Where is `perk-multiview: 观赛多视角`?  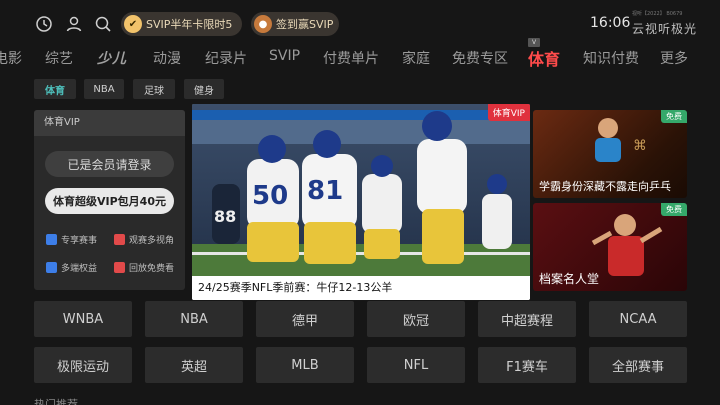 perk-multiview: 观赛多视角 is located at coordinates (144, 239).